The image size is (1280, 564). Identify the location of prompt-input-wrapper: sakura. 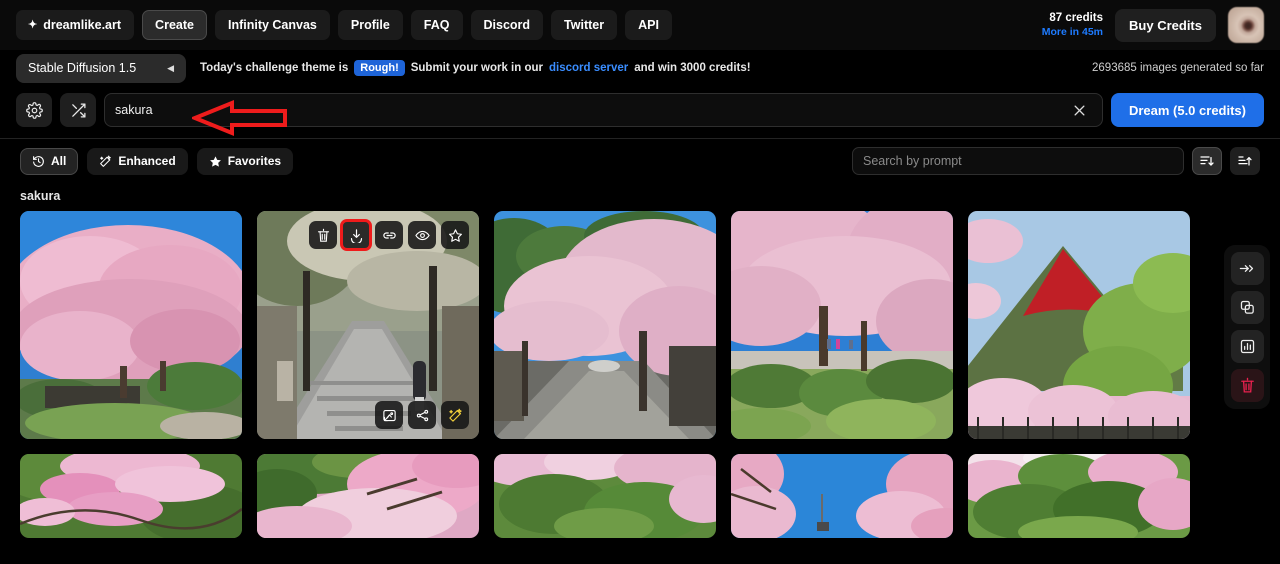
(603, 110).